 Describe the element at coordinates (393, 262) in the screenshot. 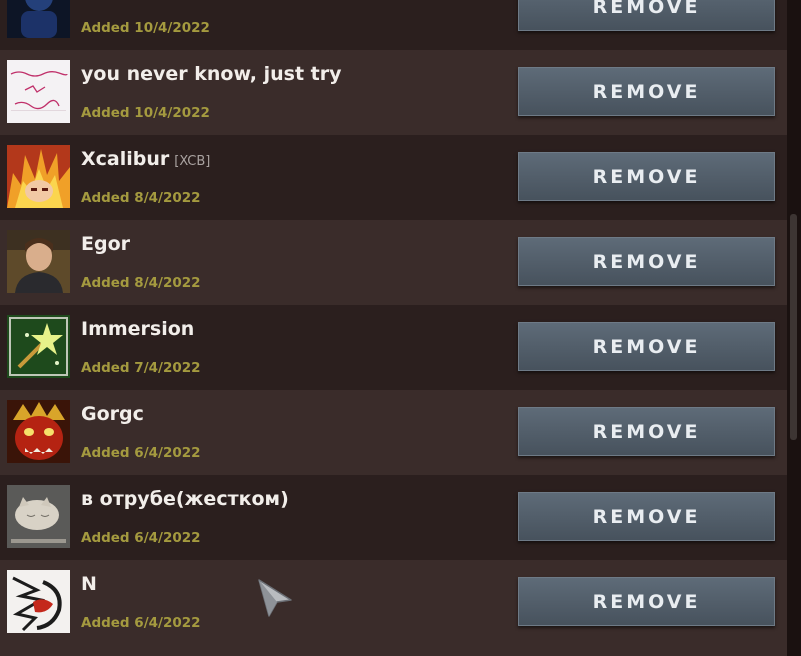

I see `friend-row: Egor Added 8/4/2022 REMOVE` at that location.